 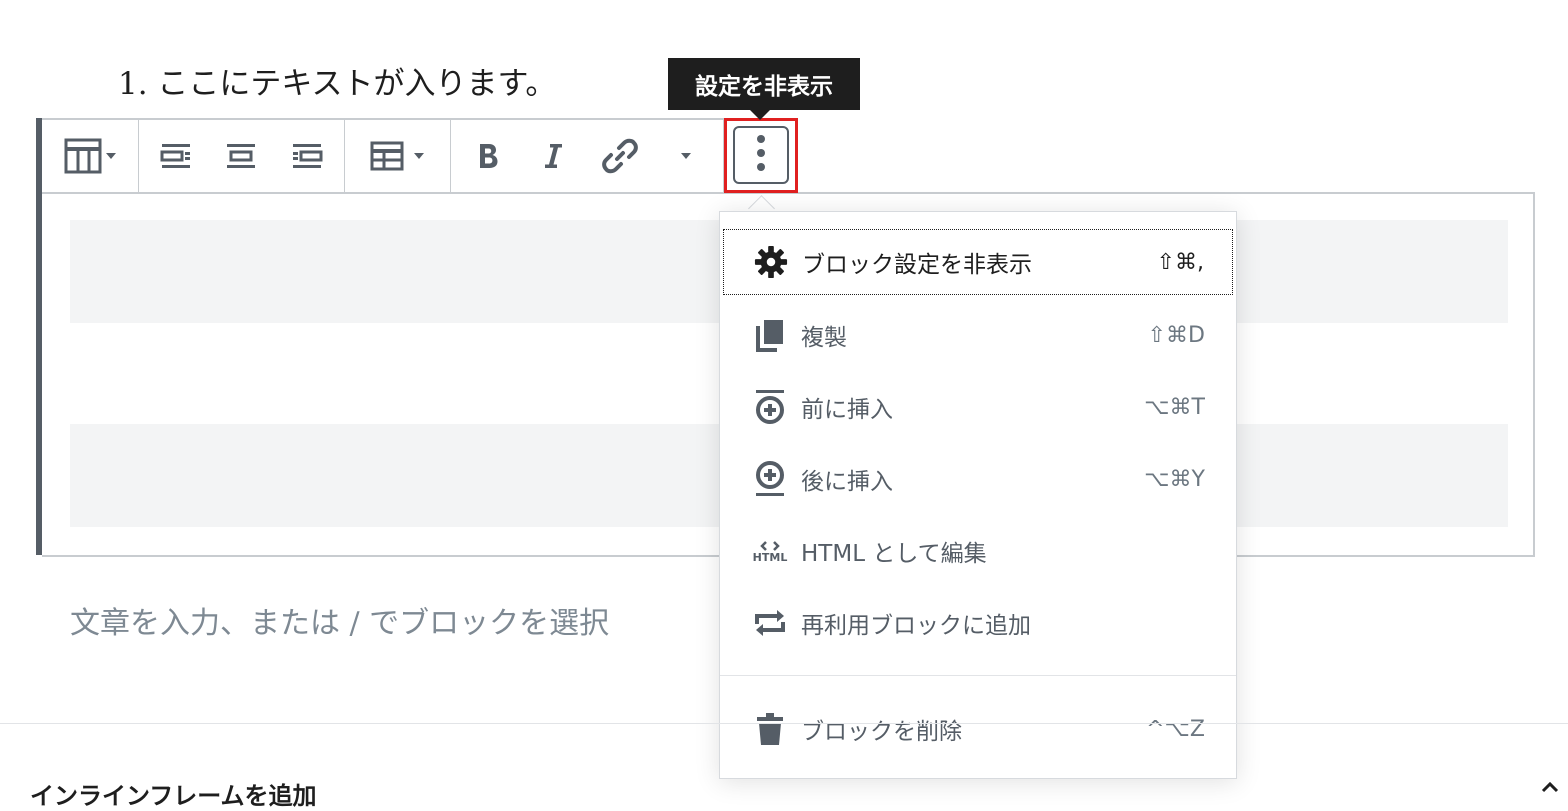 I want to click on block-toolbar, so click(x=383, y=155).